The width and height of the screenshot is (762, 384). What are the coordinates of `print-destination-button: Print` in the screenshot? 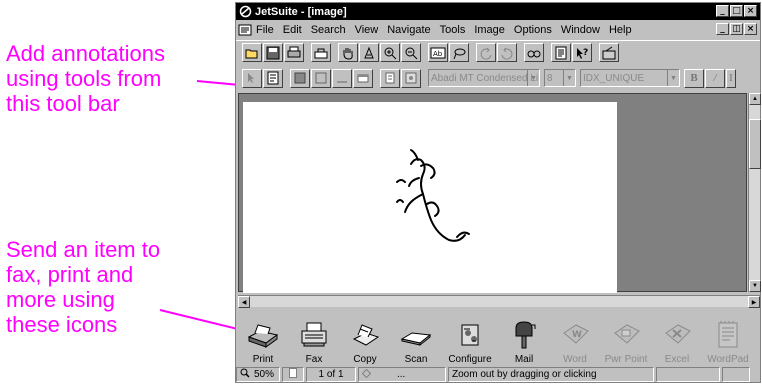 It's located at (263, 338).